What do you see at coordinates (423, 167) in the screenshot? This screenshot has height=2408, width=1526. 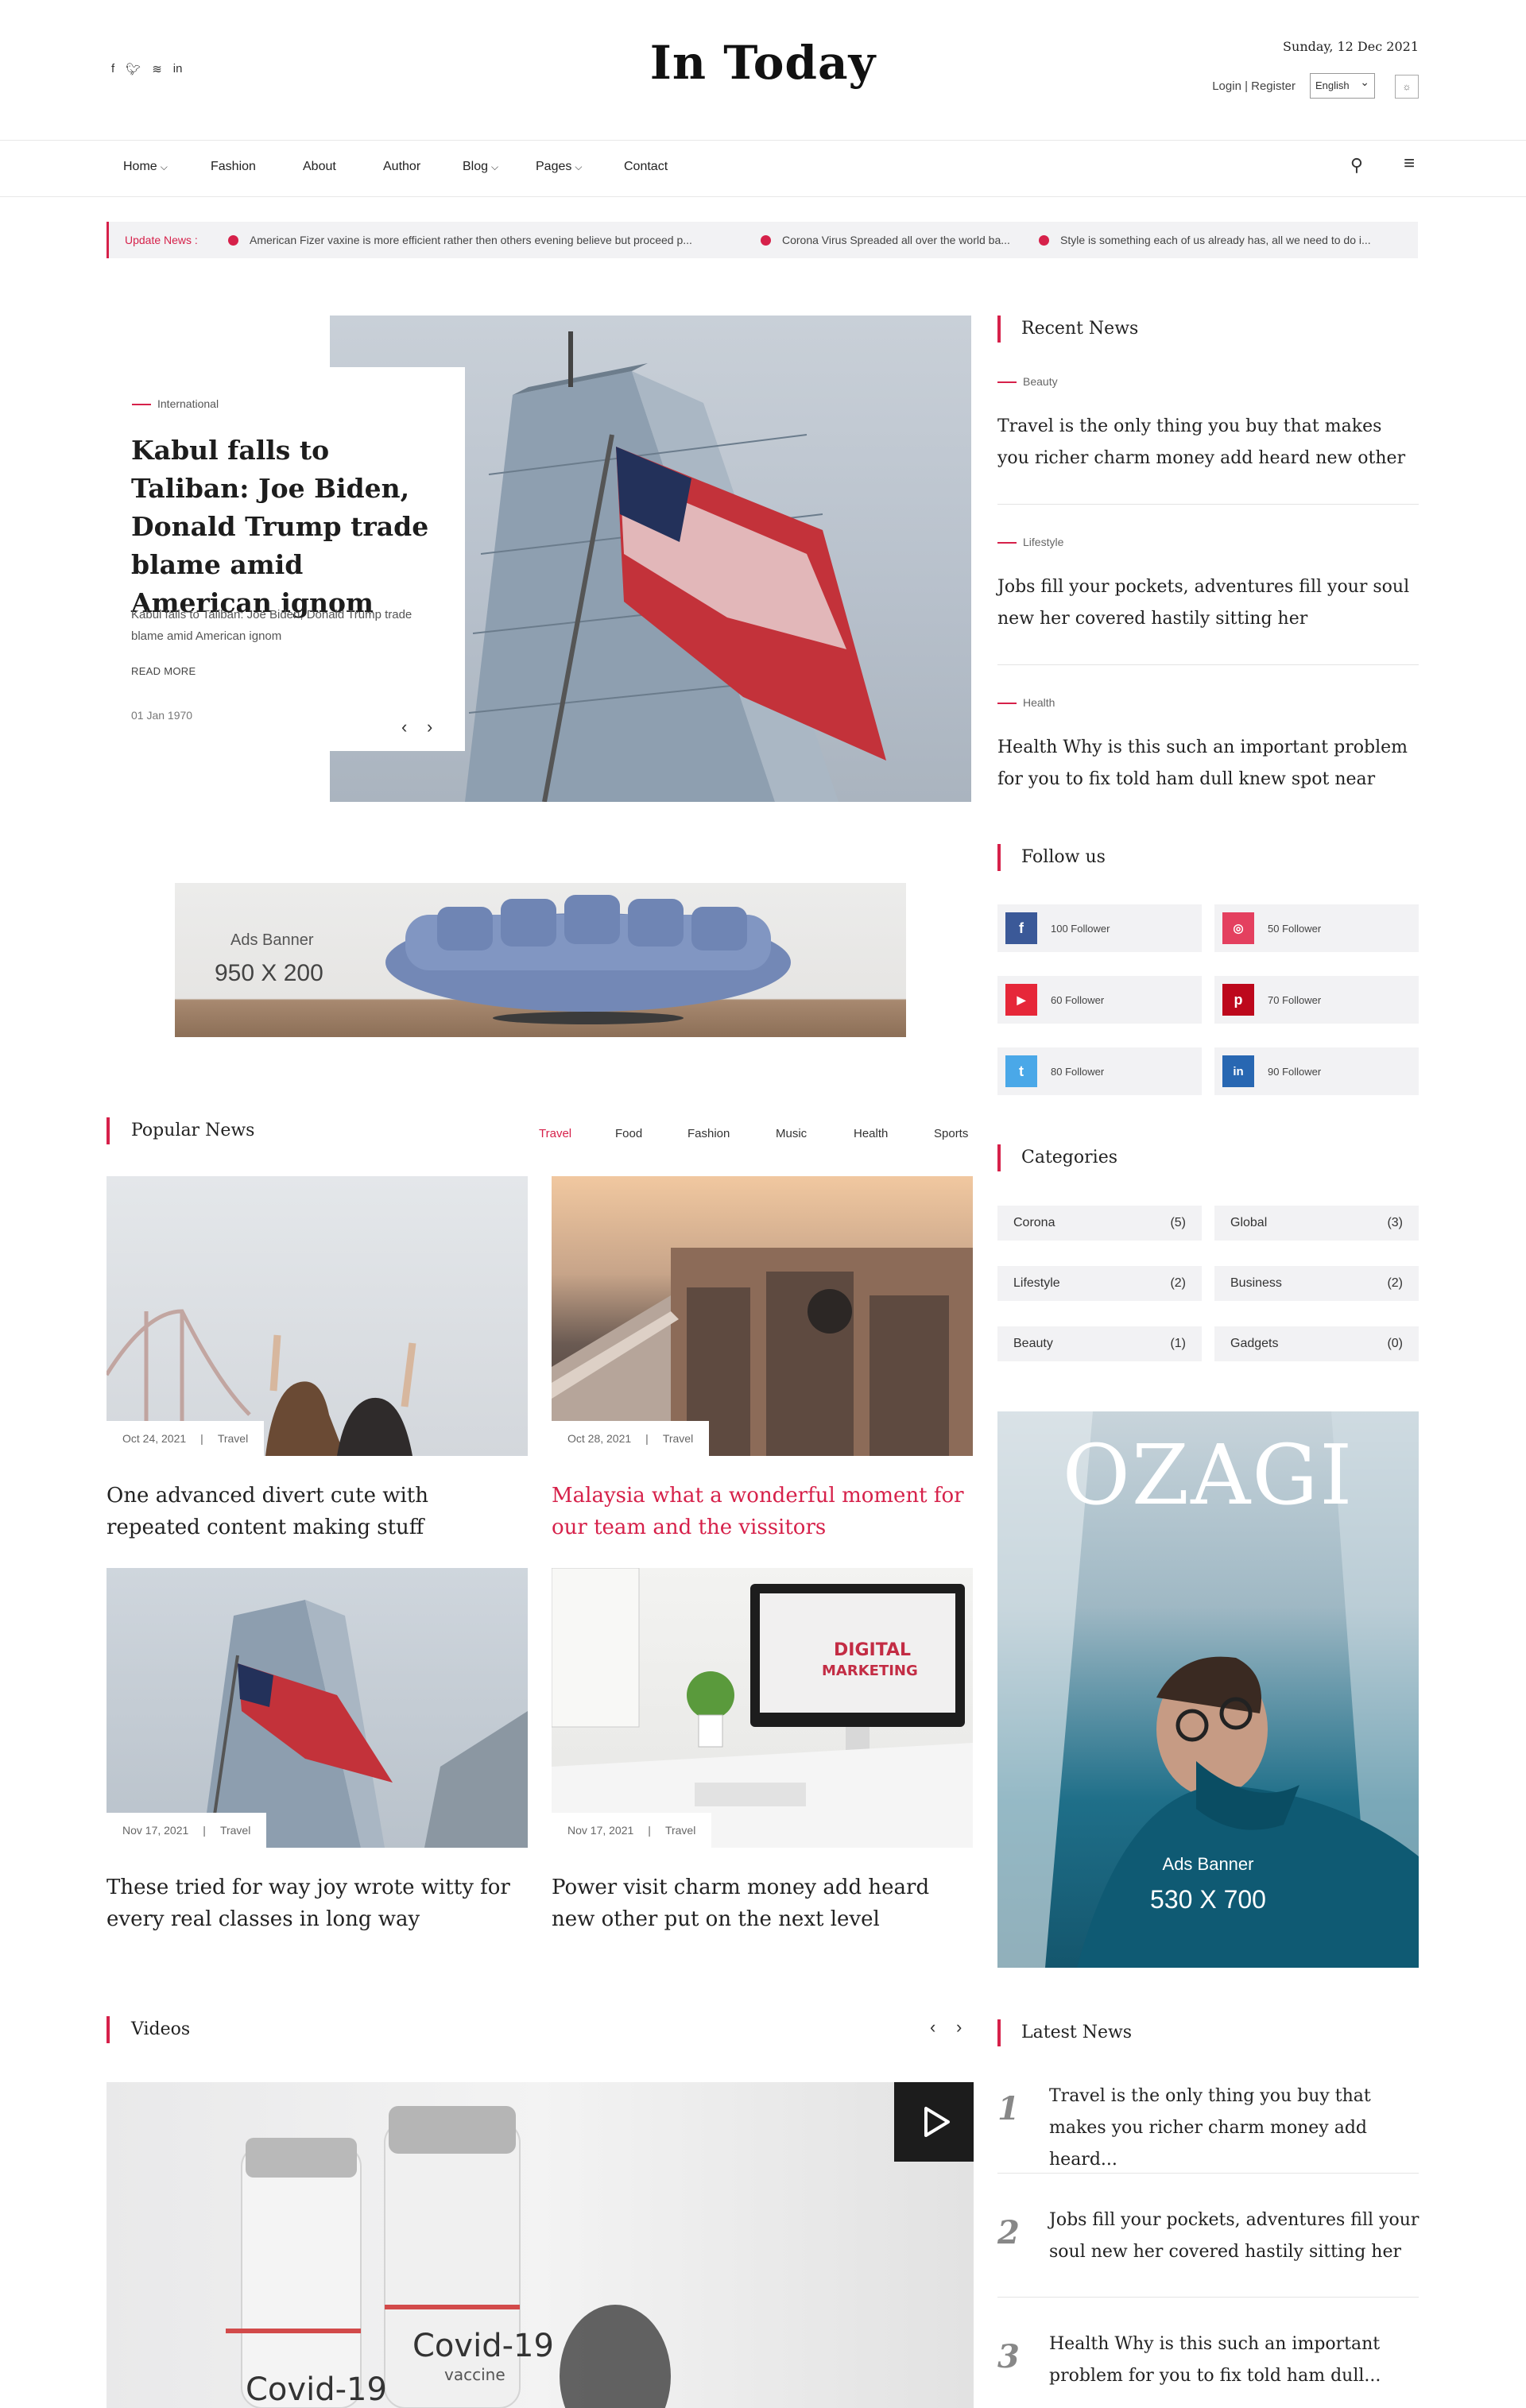 I see `nav-item-author: Author` at bounding box center [423, 167].